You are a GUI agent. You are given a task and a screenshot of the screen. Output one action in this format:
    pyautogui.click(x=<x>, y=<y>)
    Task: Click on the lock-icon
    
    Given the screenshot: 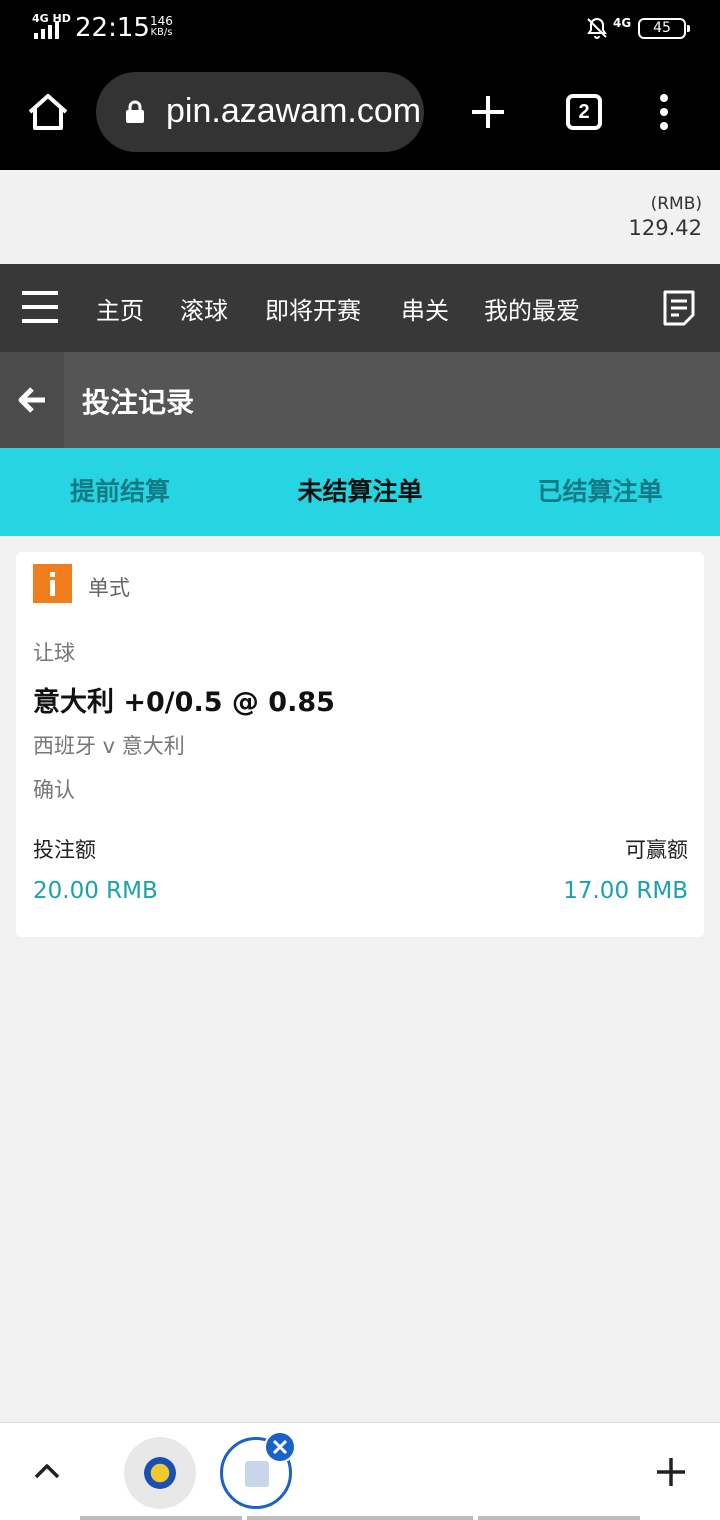 What is the action you would take?
    pyautogui.click(x=135, y=111)
    